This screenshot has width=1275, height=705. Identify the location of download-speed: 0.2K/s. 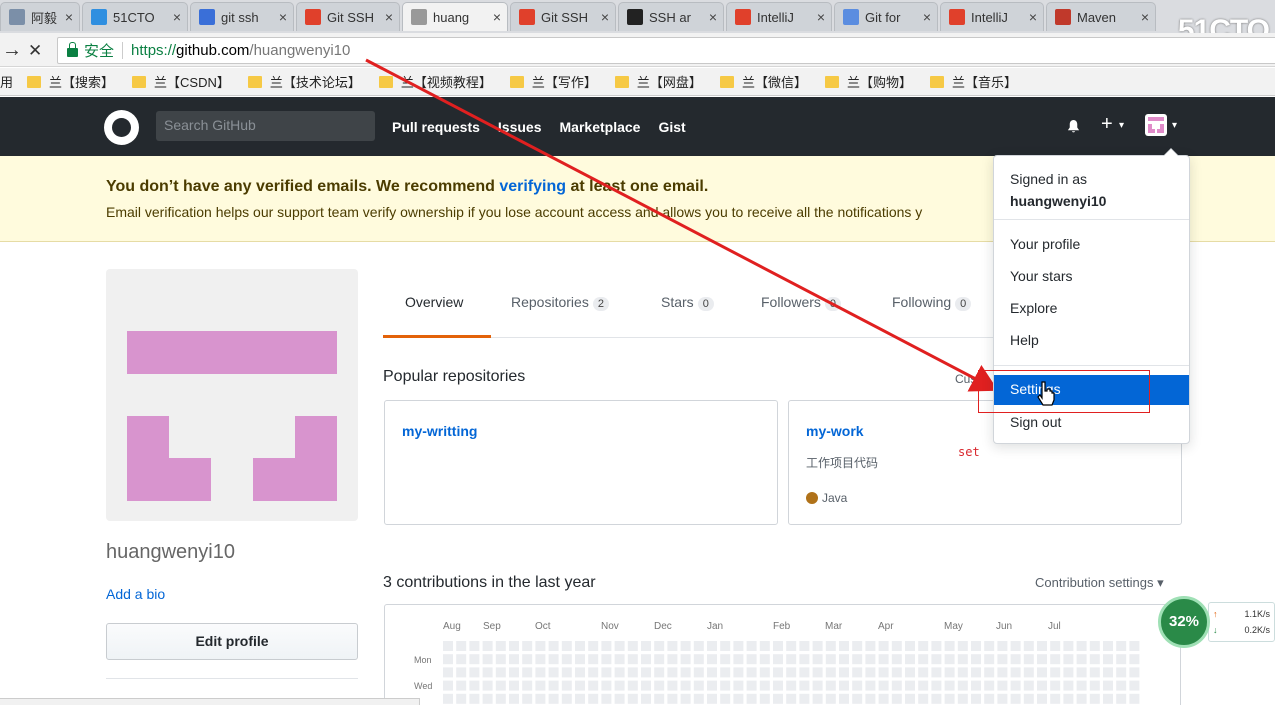
(1257, 630).